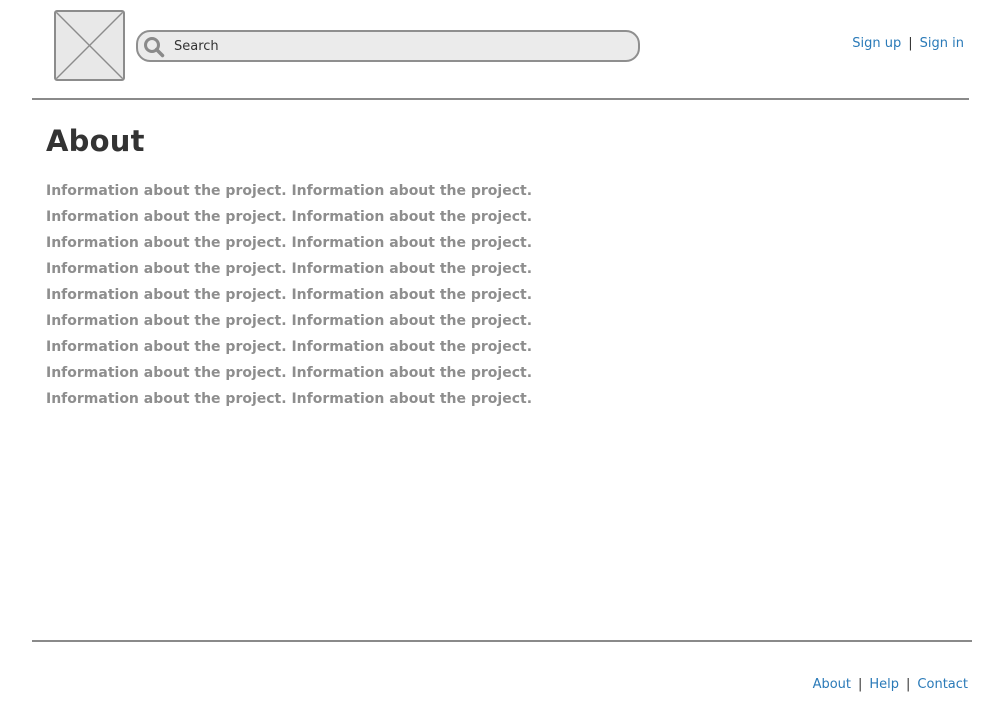 This screenshot has width=992, height=722. I want to click on footer-divider, so click(502, 641).